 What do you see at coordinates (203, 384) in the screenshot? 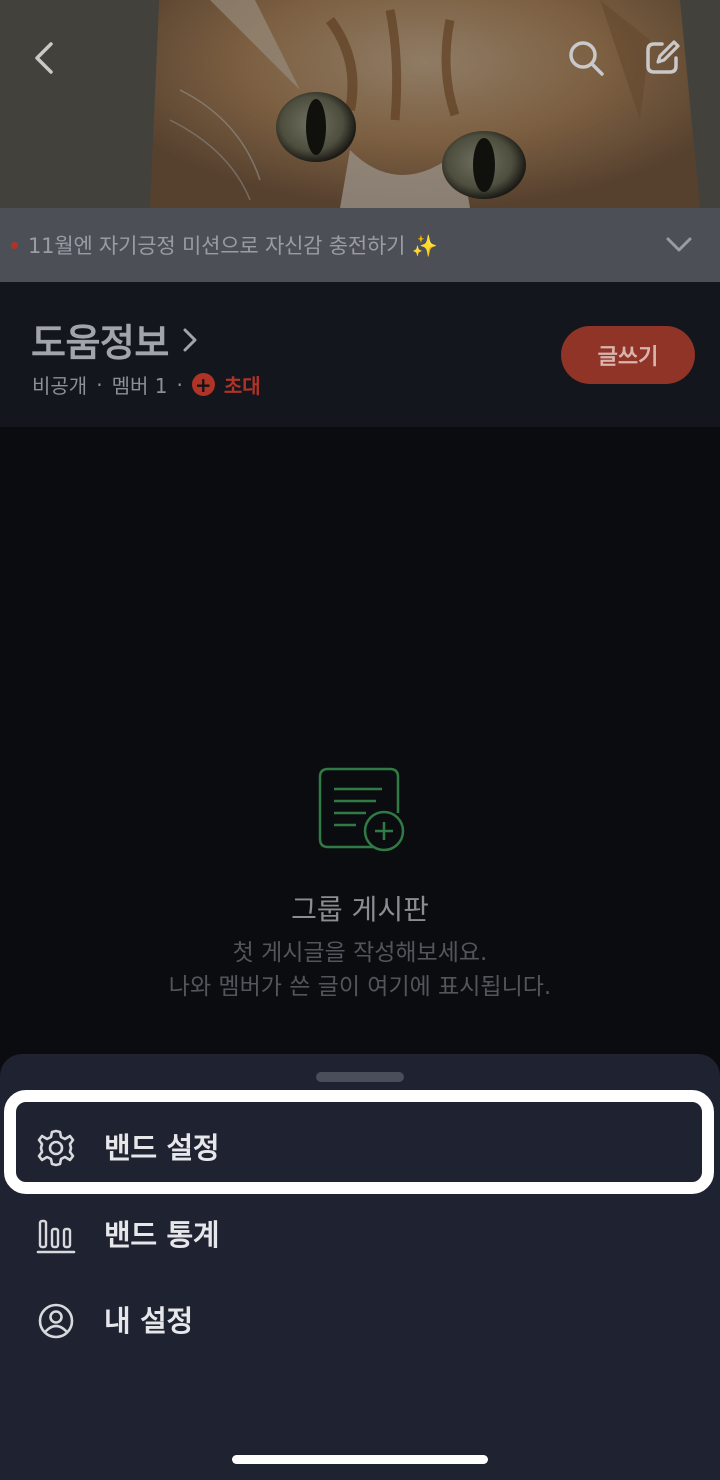
I see `plus-icon: +` at bounding box center [203, 384].